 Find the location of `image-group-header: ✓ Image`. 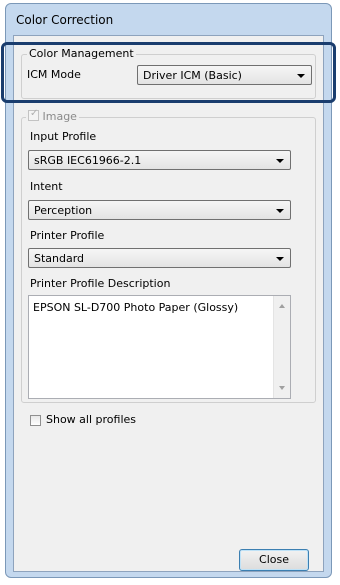

image-group-header: ✓ Image is located at coordinates (52, 116).